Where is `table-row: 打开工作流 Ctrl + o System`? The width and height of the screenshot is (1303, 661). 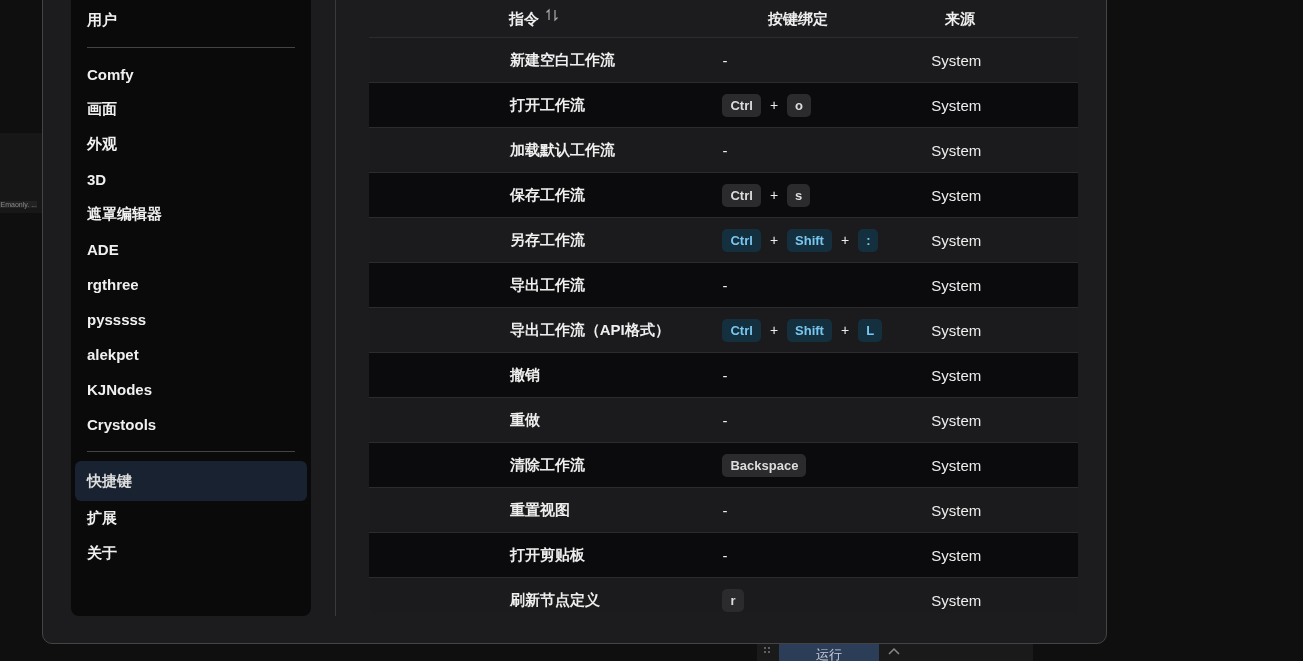
table-row: 打开工作流 Ctrl + o System is located at coordinates (723, 105).